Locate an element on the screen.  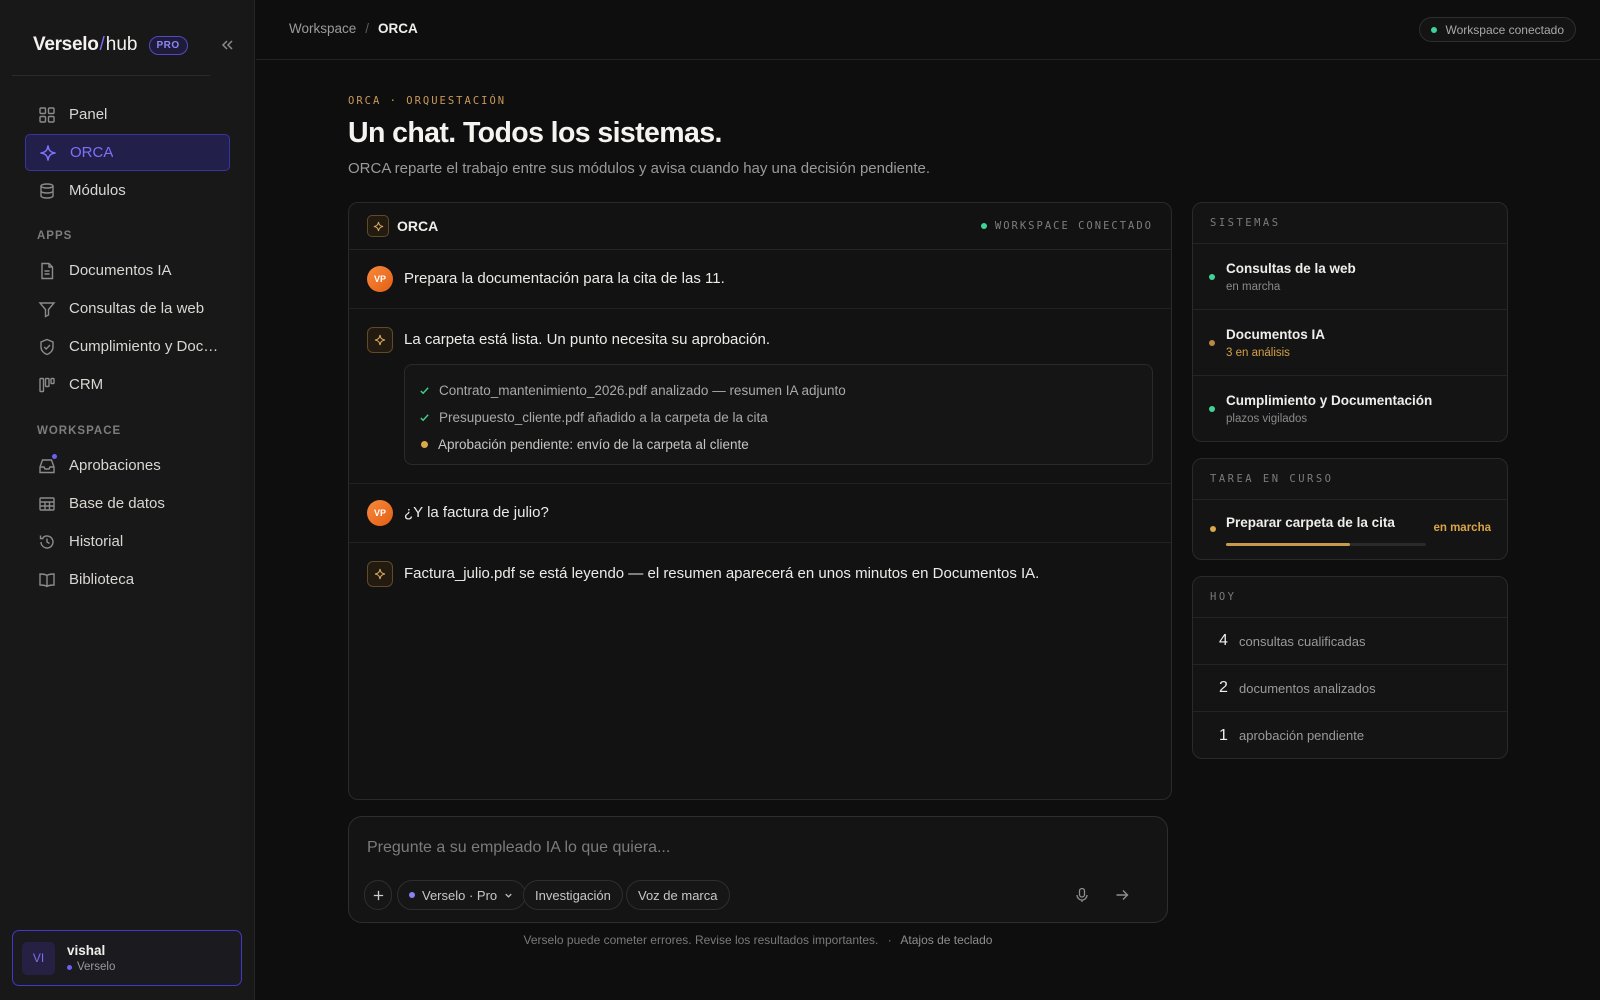
chevron-down-icon is located at coordinates (508, 895).